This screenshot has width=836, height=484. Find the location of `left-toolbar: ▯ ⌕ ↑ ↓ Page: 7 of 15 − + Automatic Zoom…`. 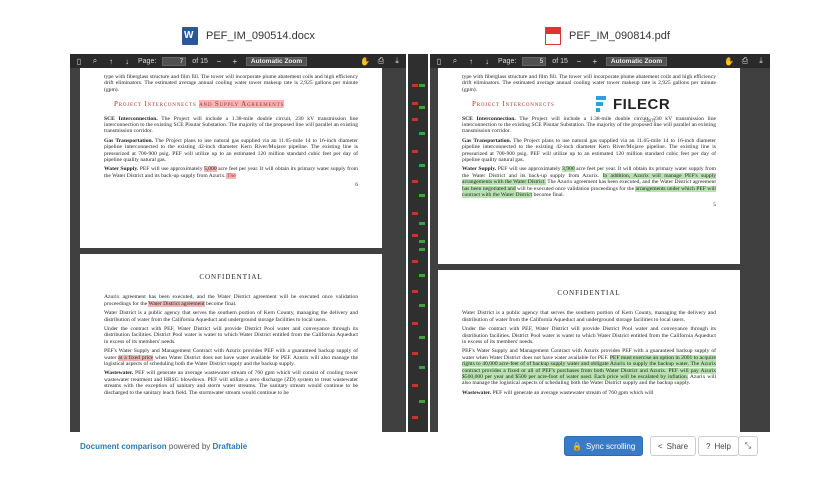

left-toolbar: ▯ ⌕ ↑ ↓ Page: 7 of 15 − + Automatic Zoom… is located at coordinates (238, 61).